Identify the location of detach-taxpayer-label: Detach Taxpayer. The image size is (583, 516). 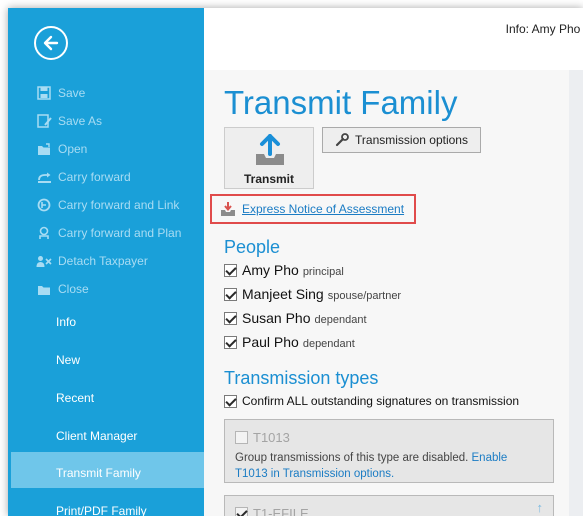
(103, 261).